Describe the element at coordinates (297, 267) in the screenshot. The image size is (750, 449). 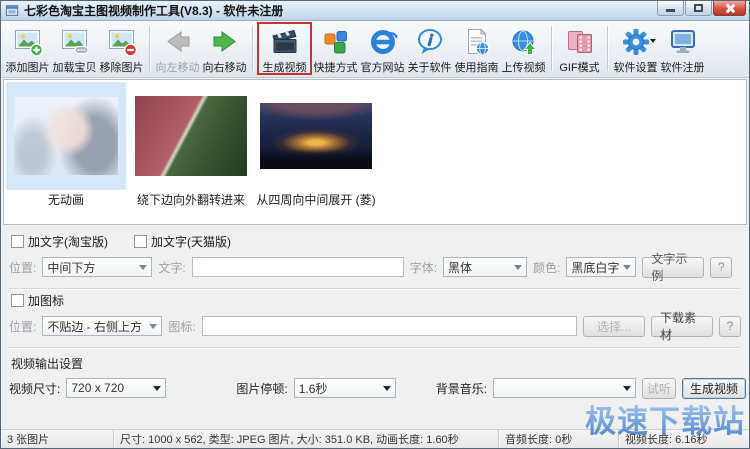
I see `text-content-input` at that location.